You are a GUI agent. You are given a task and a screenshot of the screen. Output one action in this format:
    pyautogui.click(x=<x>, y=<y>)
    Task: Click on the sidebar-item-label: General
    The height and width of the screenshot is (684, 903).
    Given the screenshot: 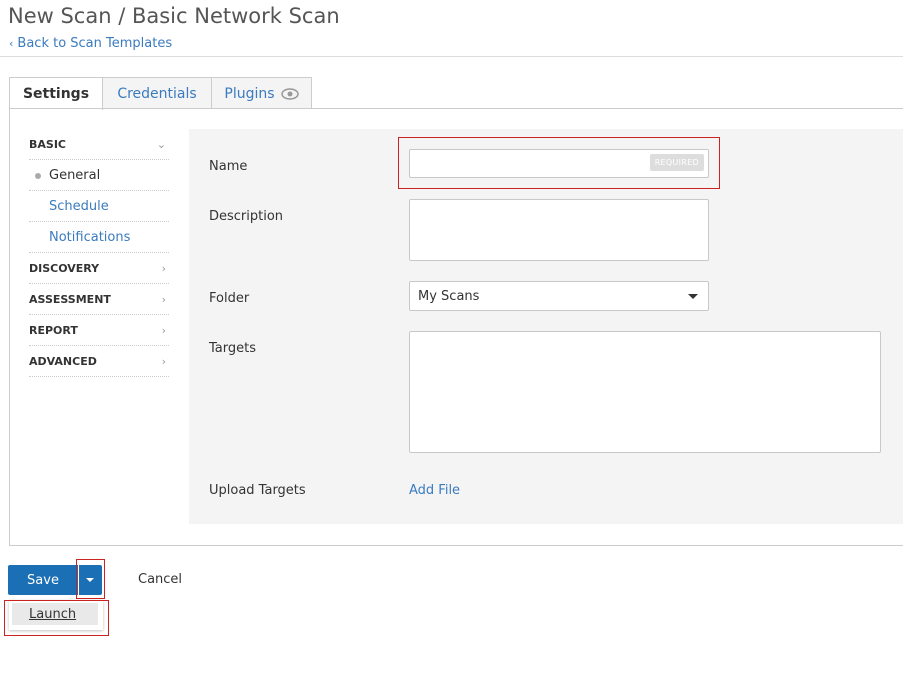 What is the action you would take?
    pyautogui.click(x=75, y=175)
    